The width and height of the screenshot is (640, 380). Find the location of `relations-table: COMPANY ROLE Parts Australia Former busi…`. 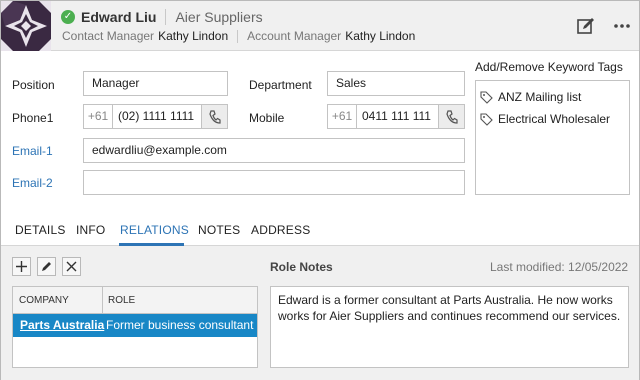

relations-table: COMPANY ROLE Parts Australia Former busi… is located at coordinates (135, 327).